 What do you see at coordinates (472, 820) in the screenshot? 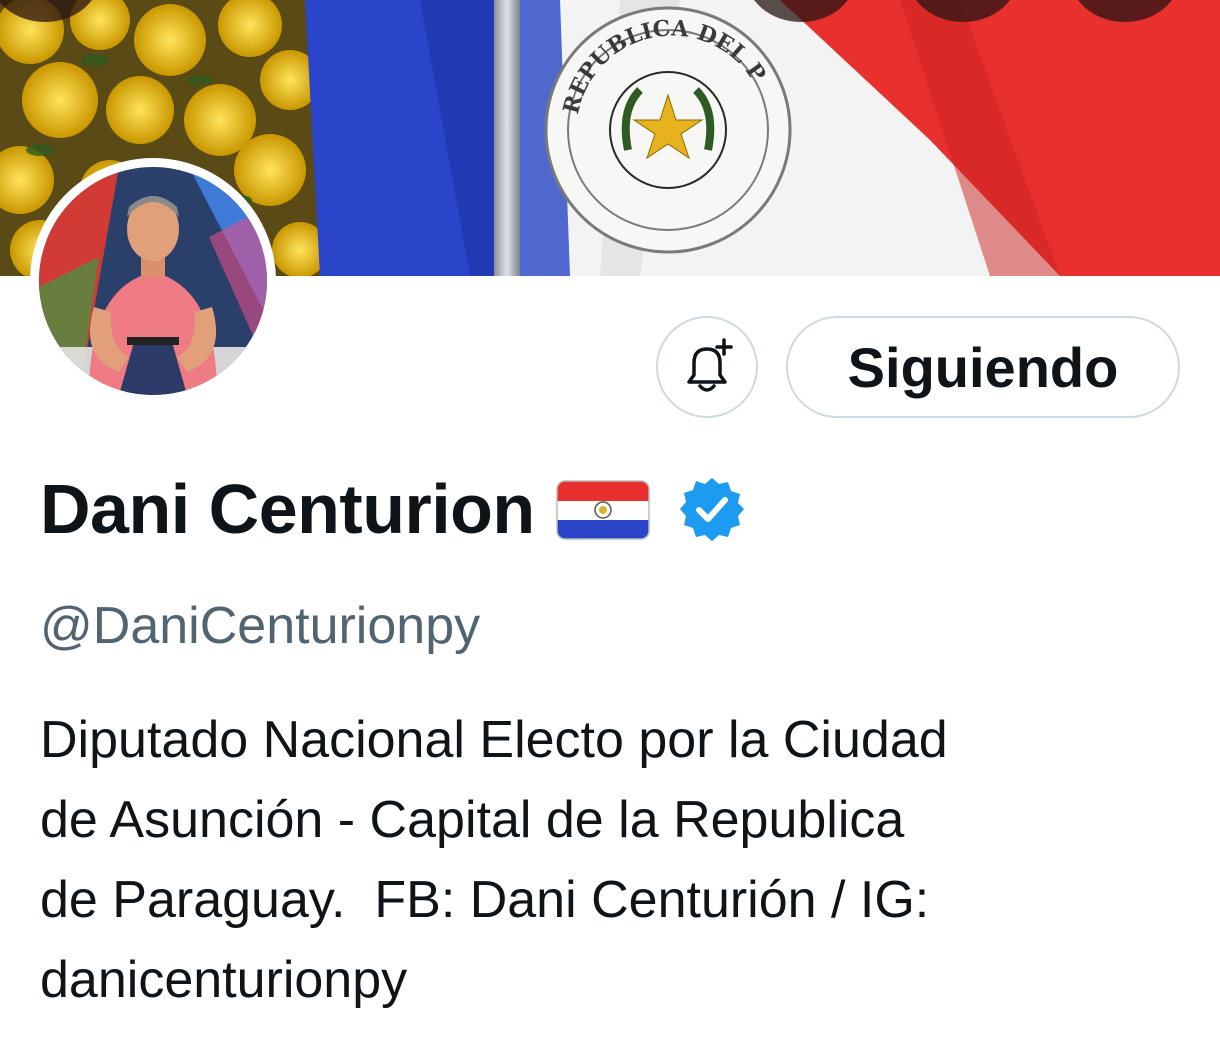
I see `bio-line: de Asunción - Capital de la Republica` at bounding box center [472, 820].